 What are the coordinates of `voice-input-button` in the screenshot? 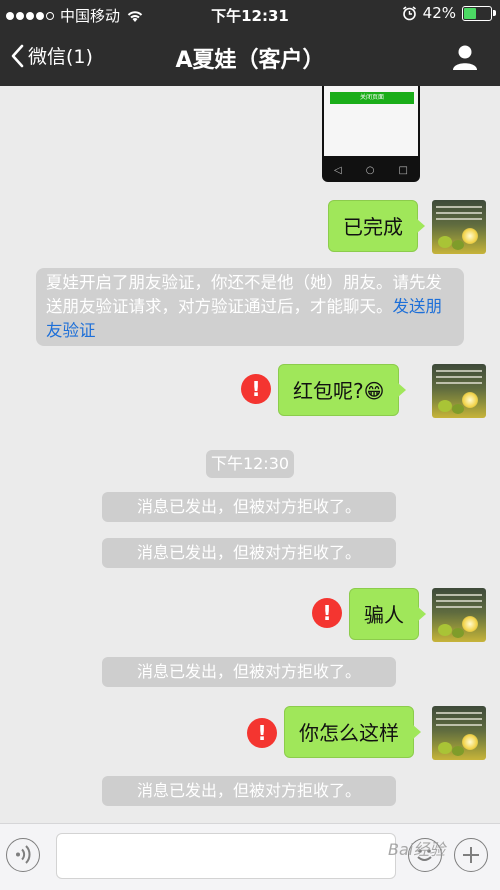 It's located at (23, 855).